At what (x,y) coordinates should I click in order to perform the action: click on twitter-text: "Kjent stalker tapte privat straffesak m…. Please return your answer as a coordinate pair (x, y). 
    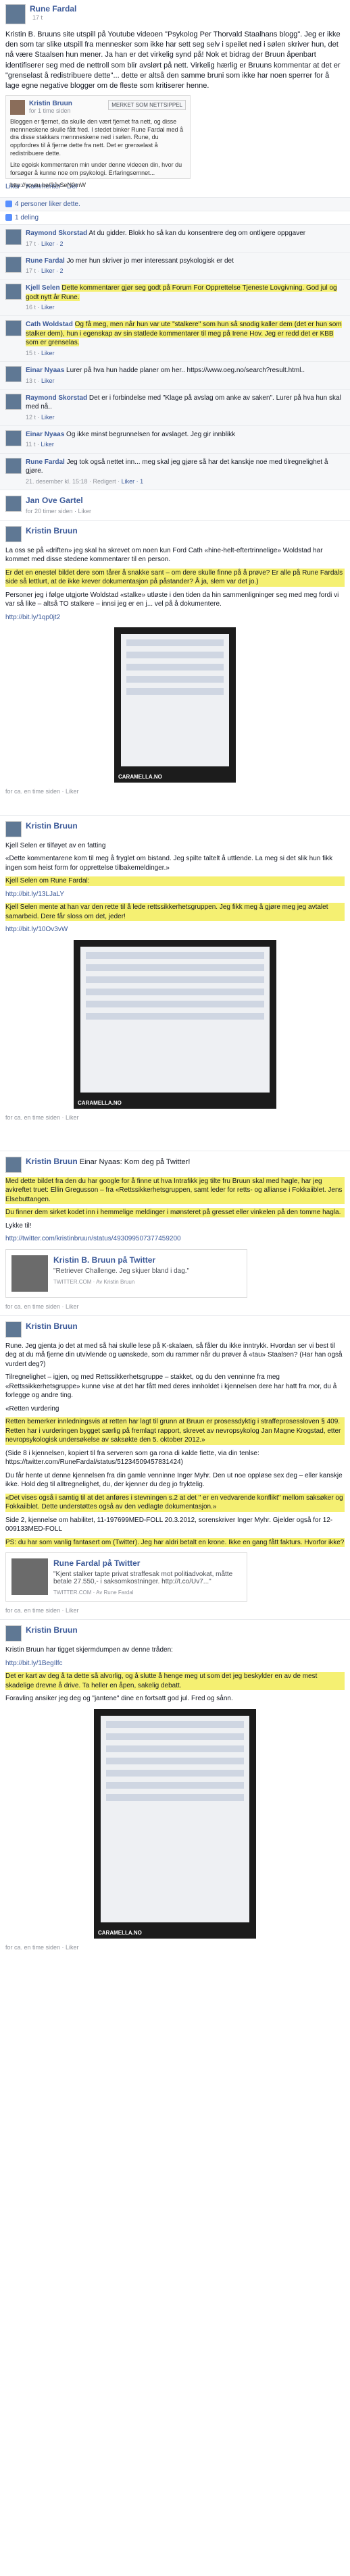
    Looking at the image, I should click on (143, 1578).